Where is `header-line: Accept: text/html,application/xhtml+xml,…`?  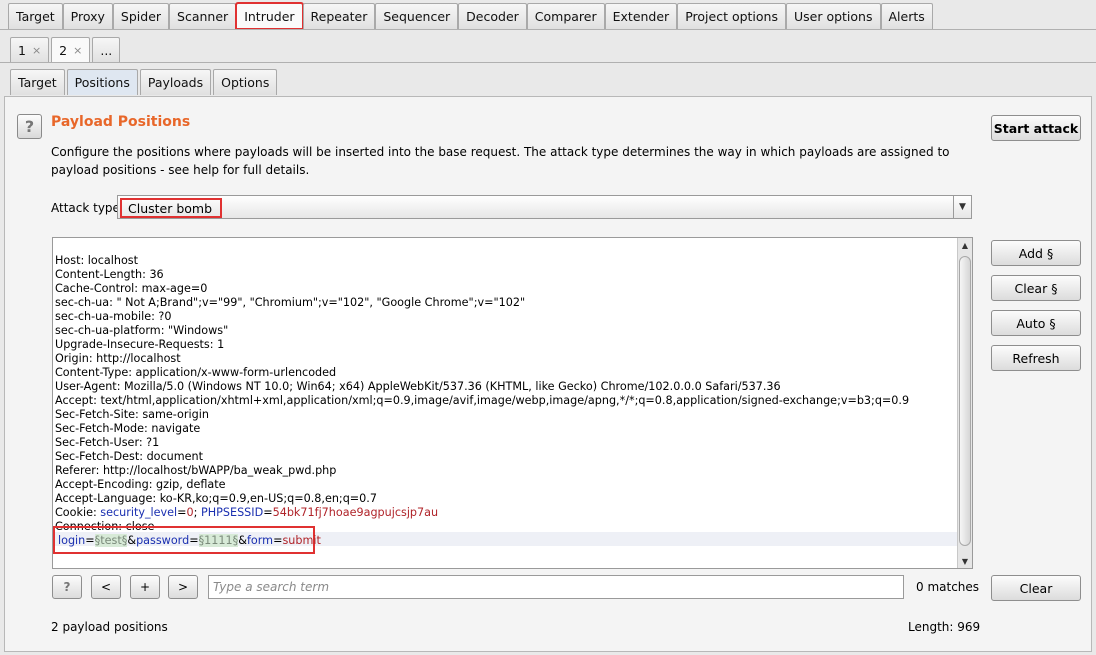 header-line: Accept: text/html,application/xhtml+xml,… is located at coordinates (482, 400).